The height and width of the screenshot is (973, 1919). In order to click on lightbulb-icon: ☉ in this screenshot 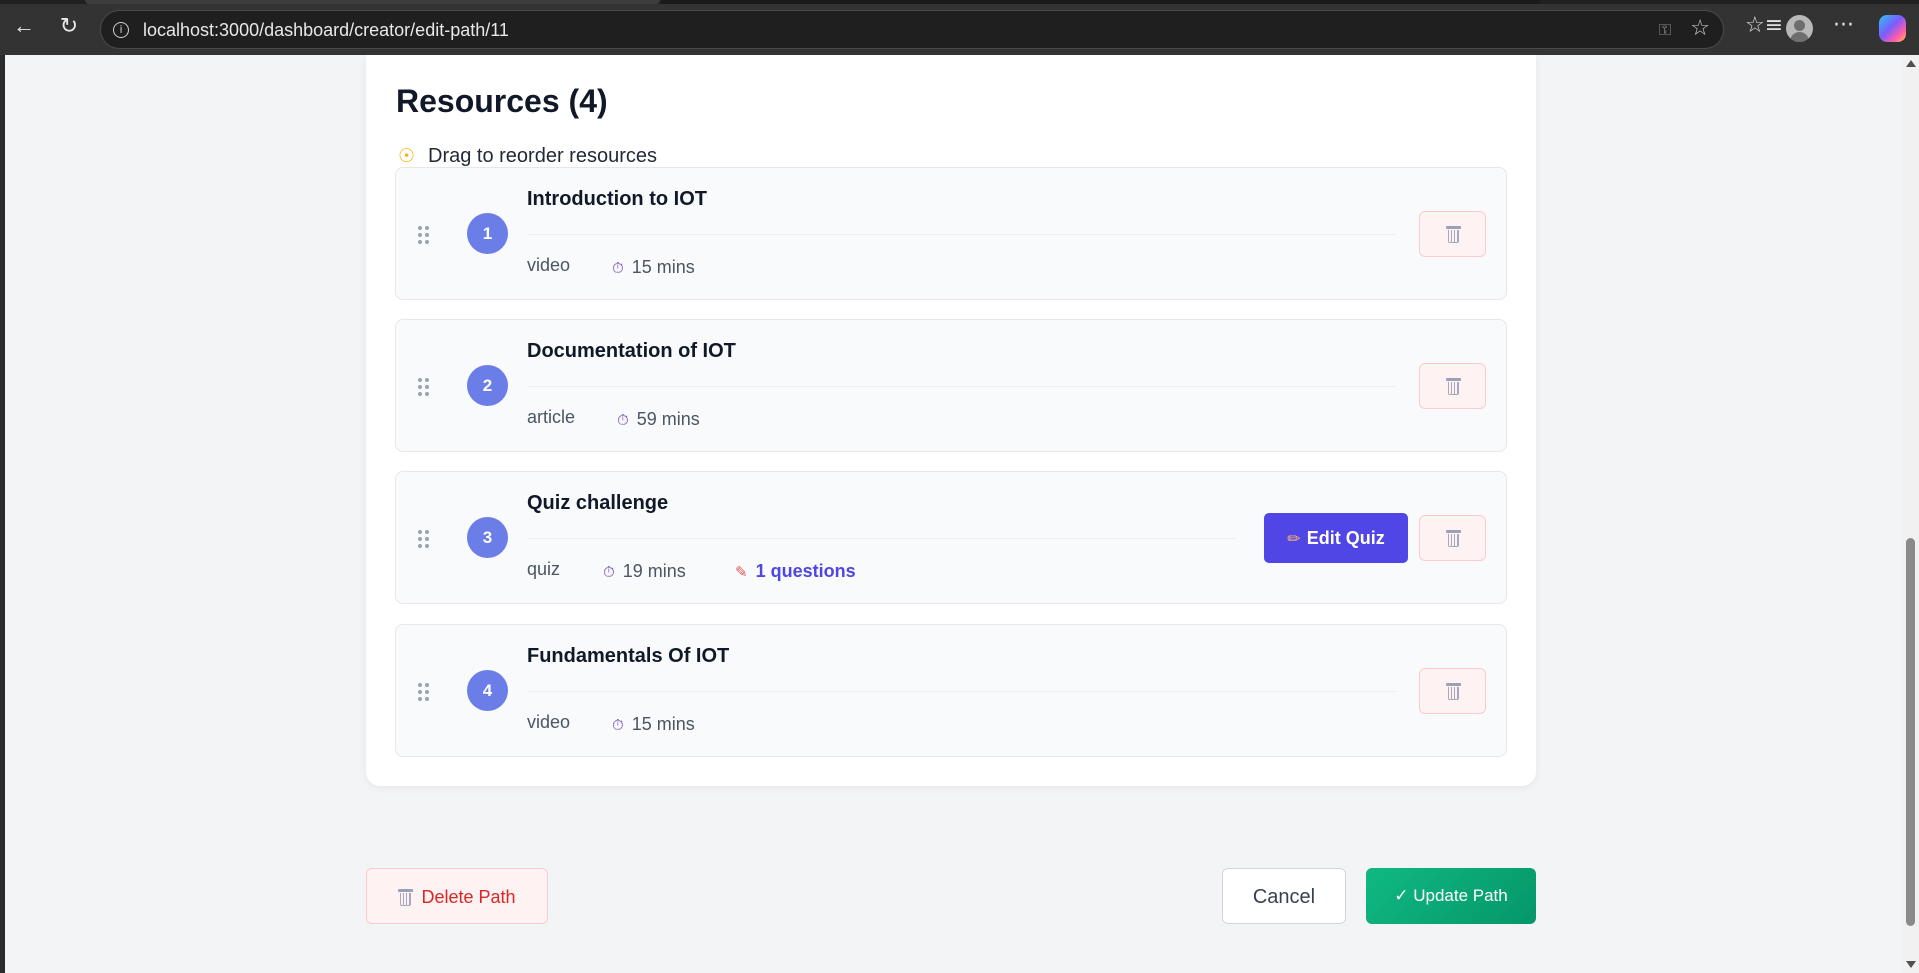, I will do `click(407, 156)`.